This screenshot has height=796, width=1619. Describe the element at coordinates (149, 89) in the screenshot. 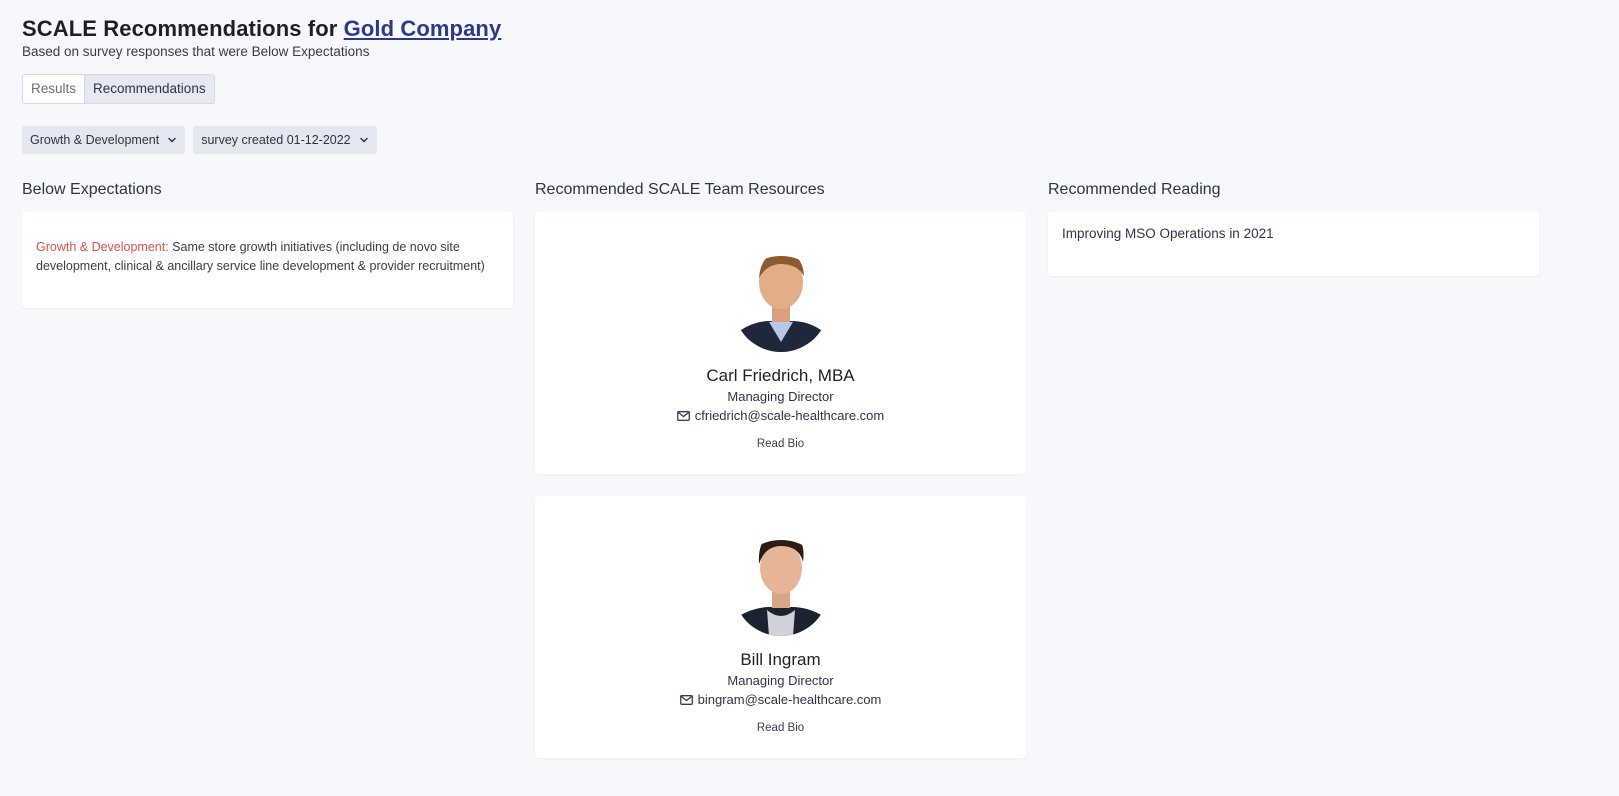

I see `tab-recommendations: Recommendations` at that location.